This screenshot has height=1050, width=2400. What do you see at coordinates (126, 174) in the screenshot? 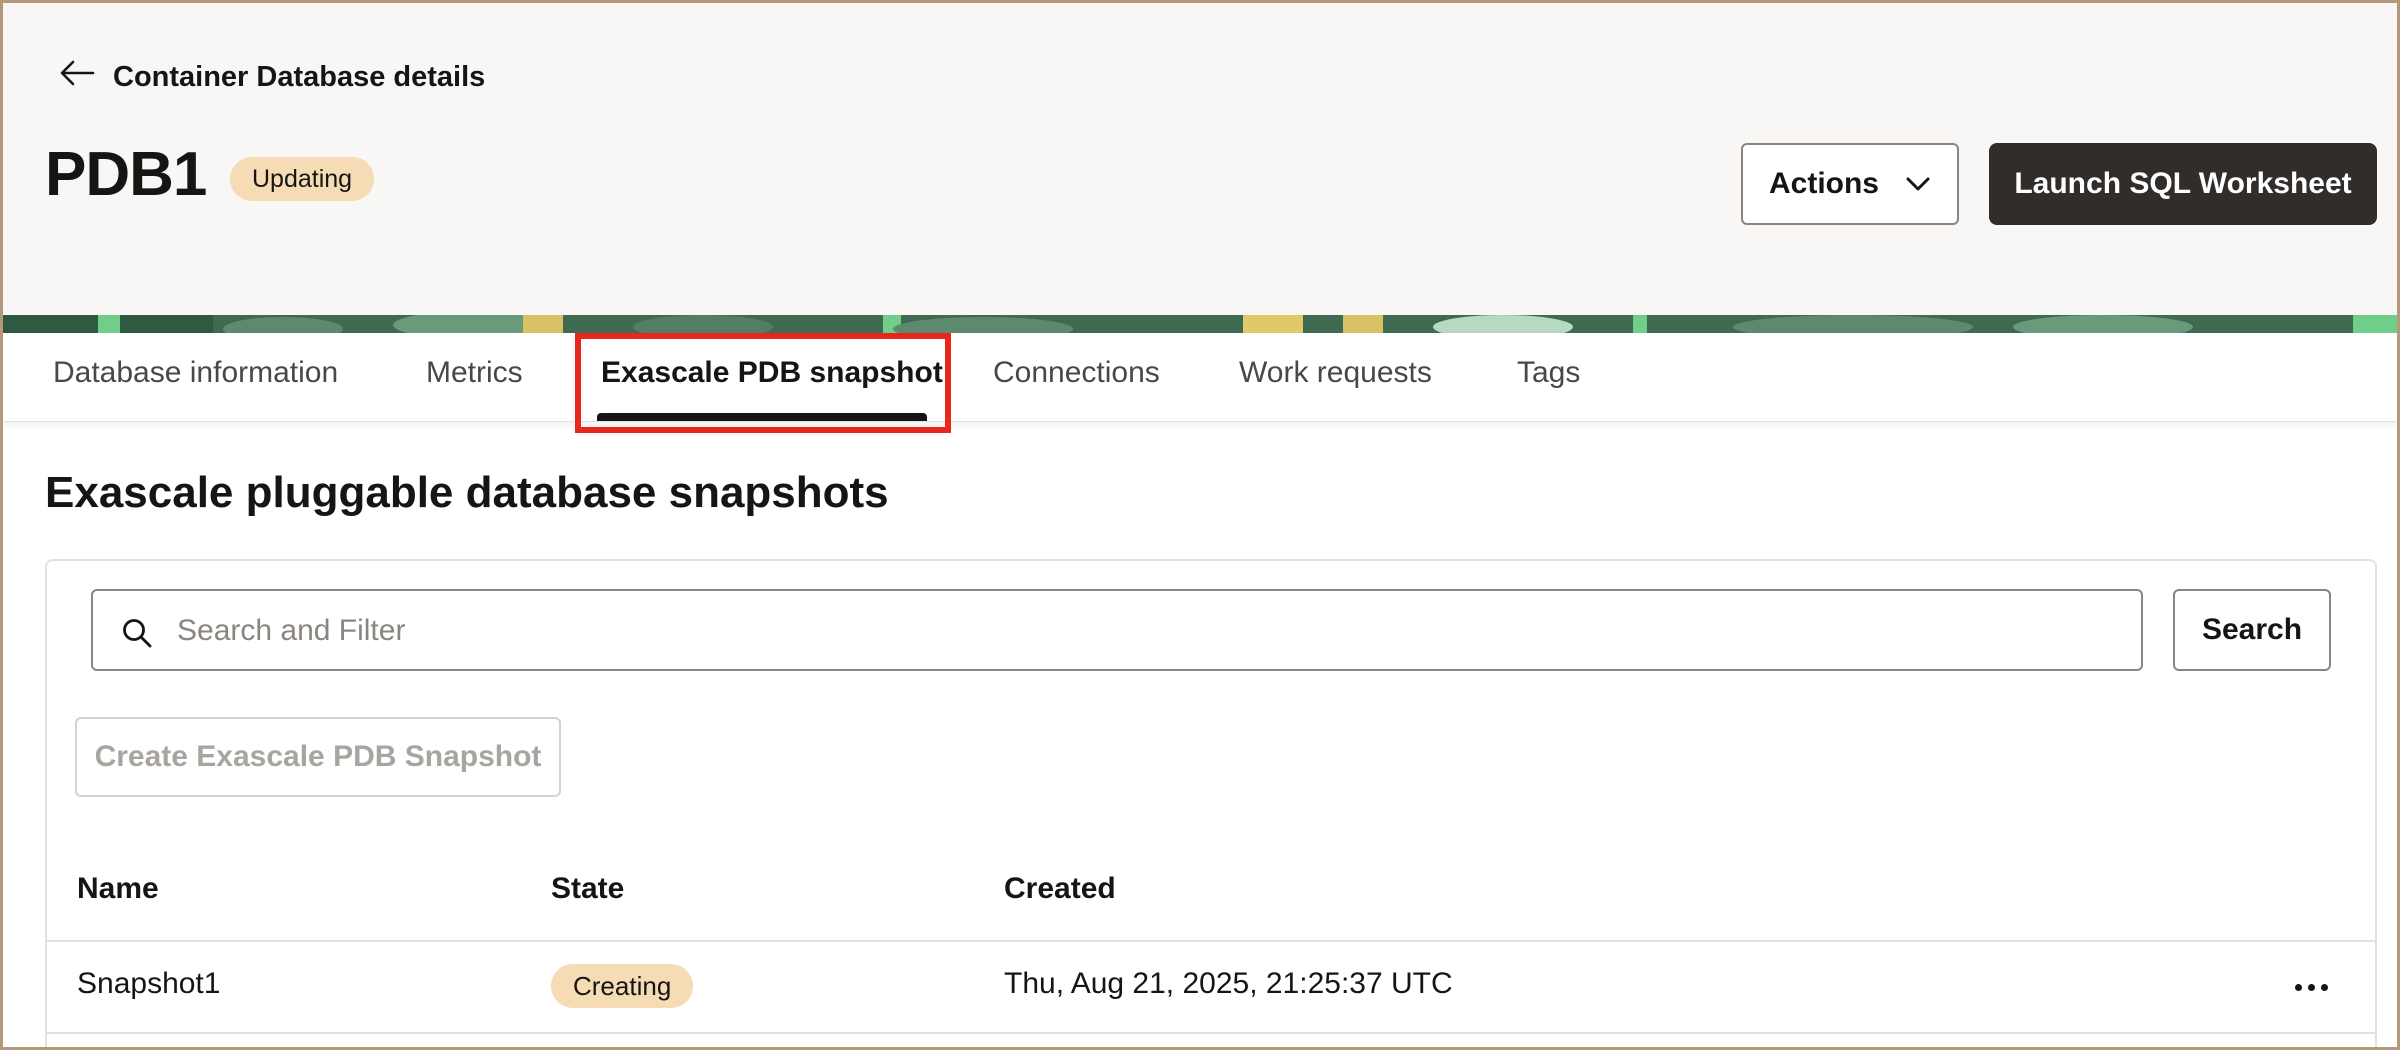
I see `page-title: PDB1` at bounding box center [126, 174].